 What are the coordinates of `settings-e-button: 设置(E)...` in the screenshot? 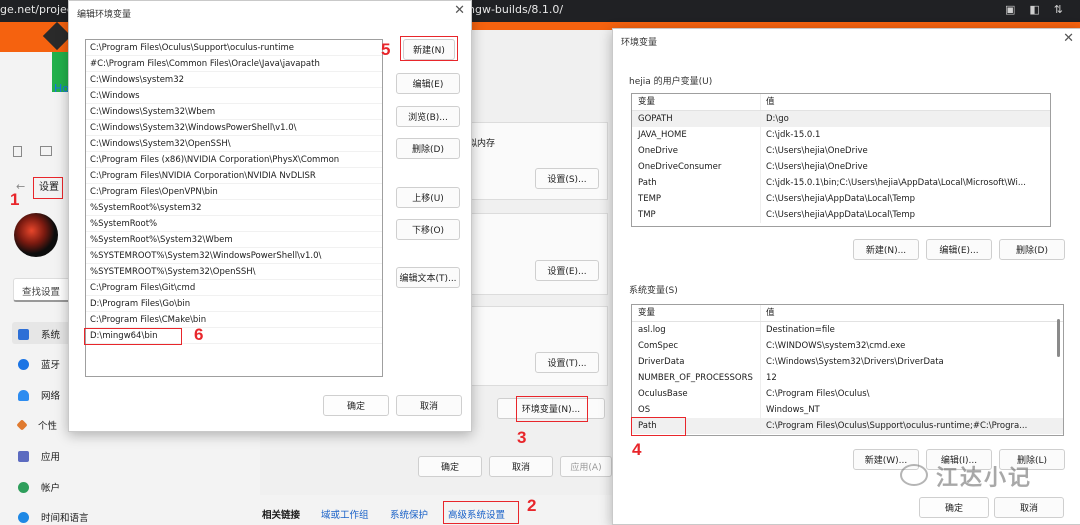 It's located at (567, 270).